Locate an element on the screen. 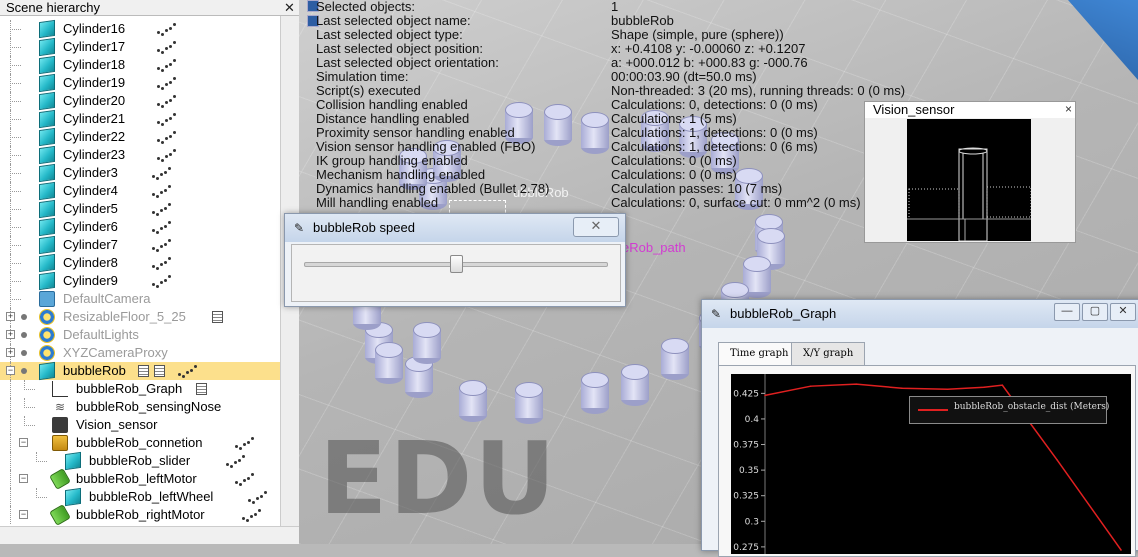 The image size is (1138, 557). hierarchy-row: Cylinder20 is located at coordinates (140, 101).